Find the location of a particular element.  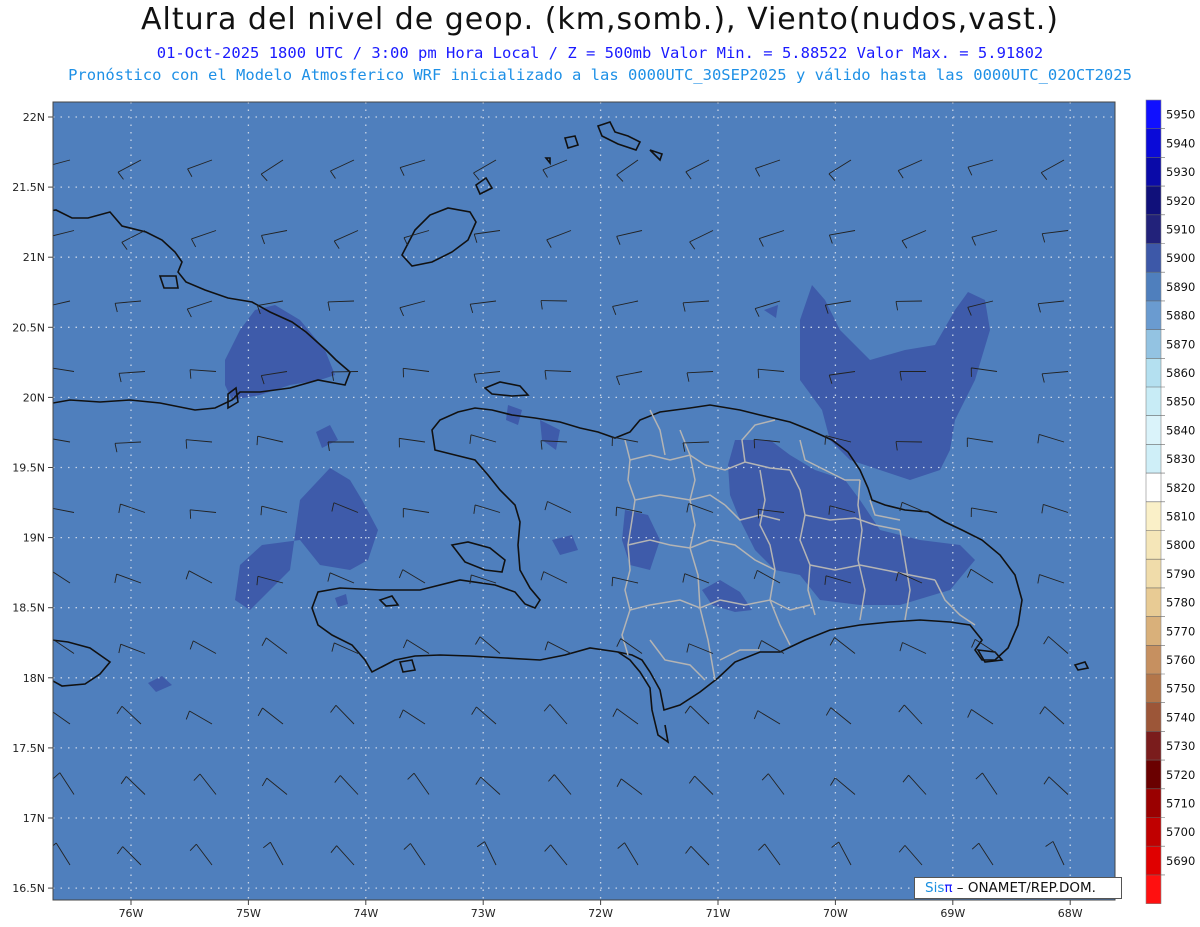

credit-org: – ONAMET/REP.DOM. is located at coordinates (1024, 888).